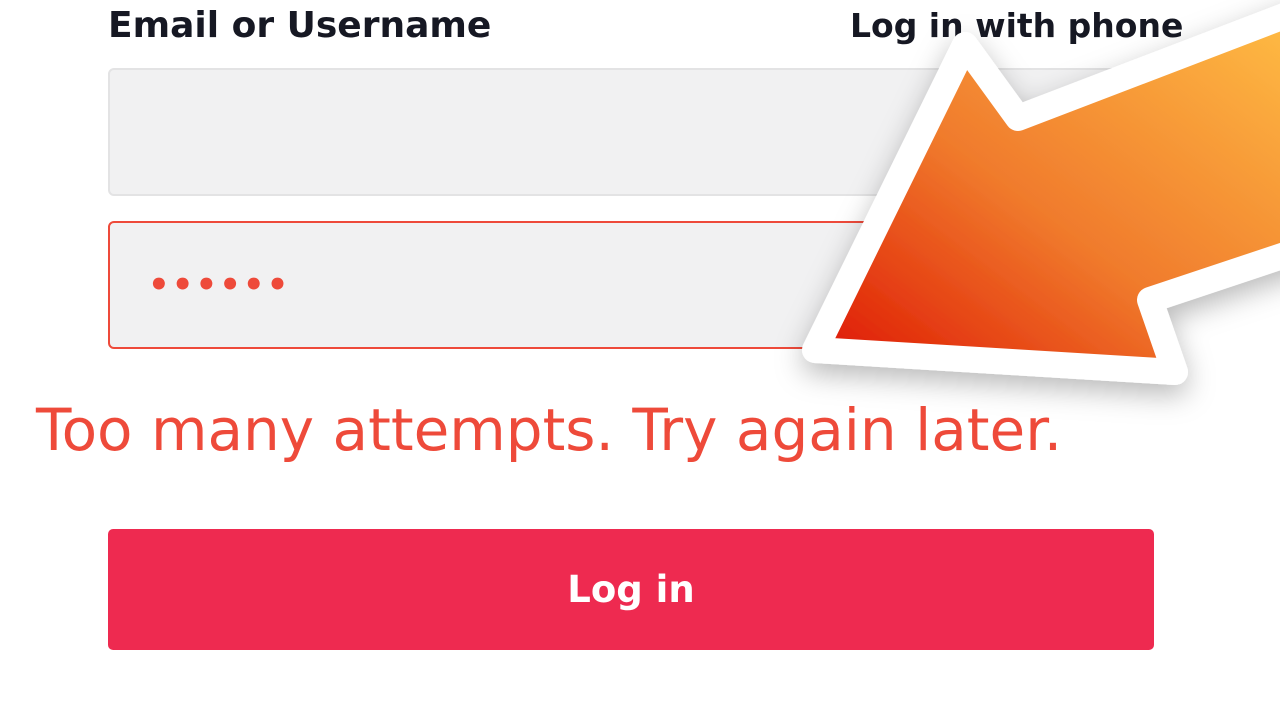 This screenshot has height=720, width=1280. What do you see at coordinates (300, 25) in the screenshot?
I see `email-label: Email or Username` at bounding box center [300, 25].